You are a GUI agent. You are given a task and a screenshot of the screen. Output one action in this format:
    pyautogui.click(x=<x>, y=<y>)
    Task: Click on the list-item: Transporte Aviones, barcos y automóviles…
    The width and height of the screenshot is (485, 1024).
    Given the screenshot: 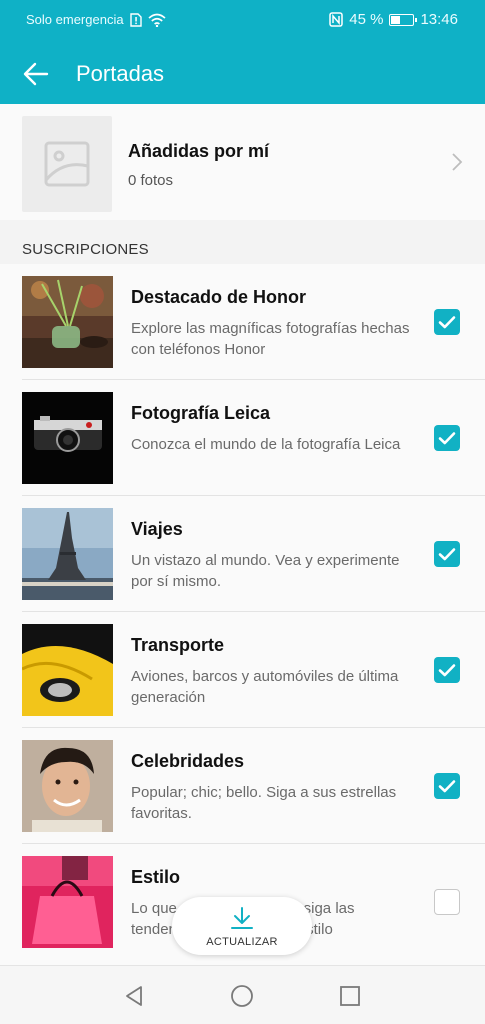 What is the action you would take?
    pyautogui.click(x=242, y=670)
    